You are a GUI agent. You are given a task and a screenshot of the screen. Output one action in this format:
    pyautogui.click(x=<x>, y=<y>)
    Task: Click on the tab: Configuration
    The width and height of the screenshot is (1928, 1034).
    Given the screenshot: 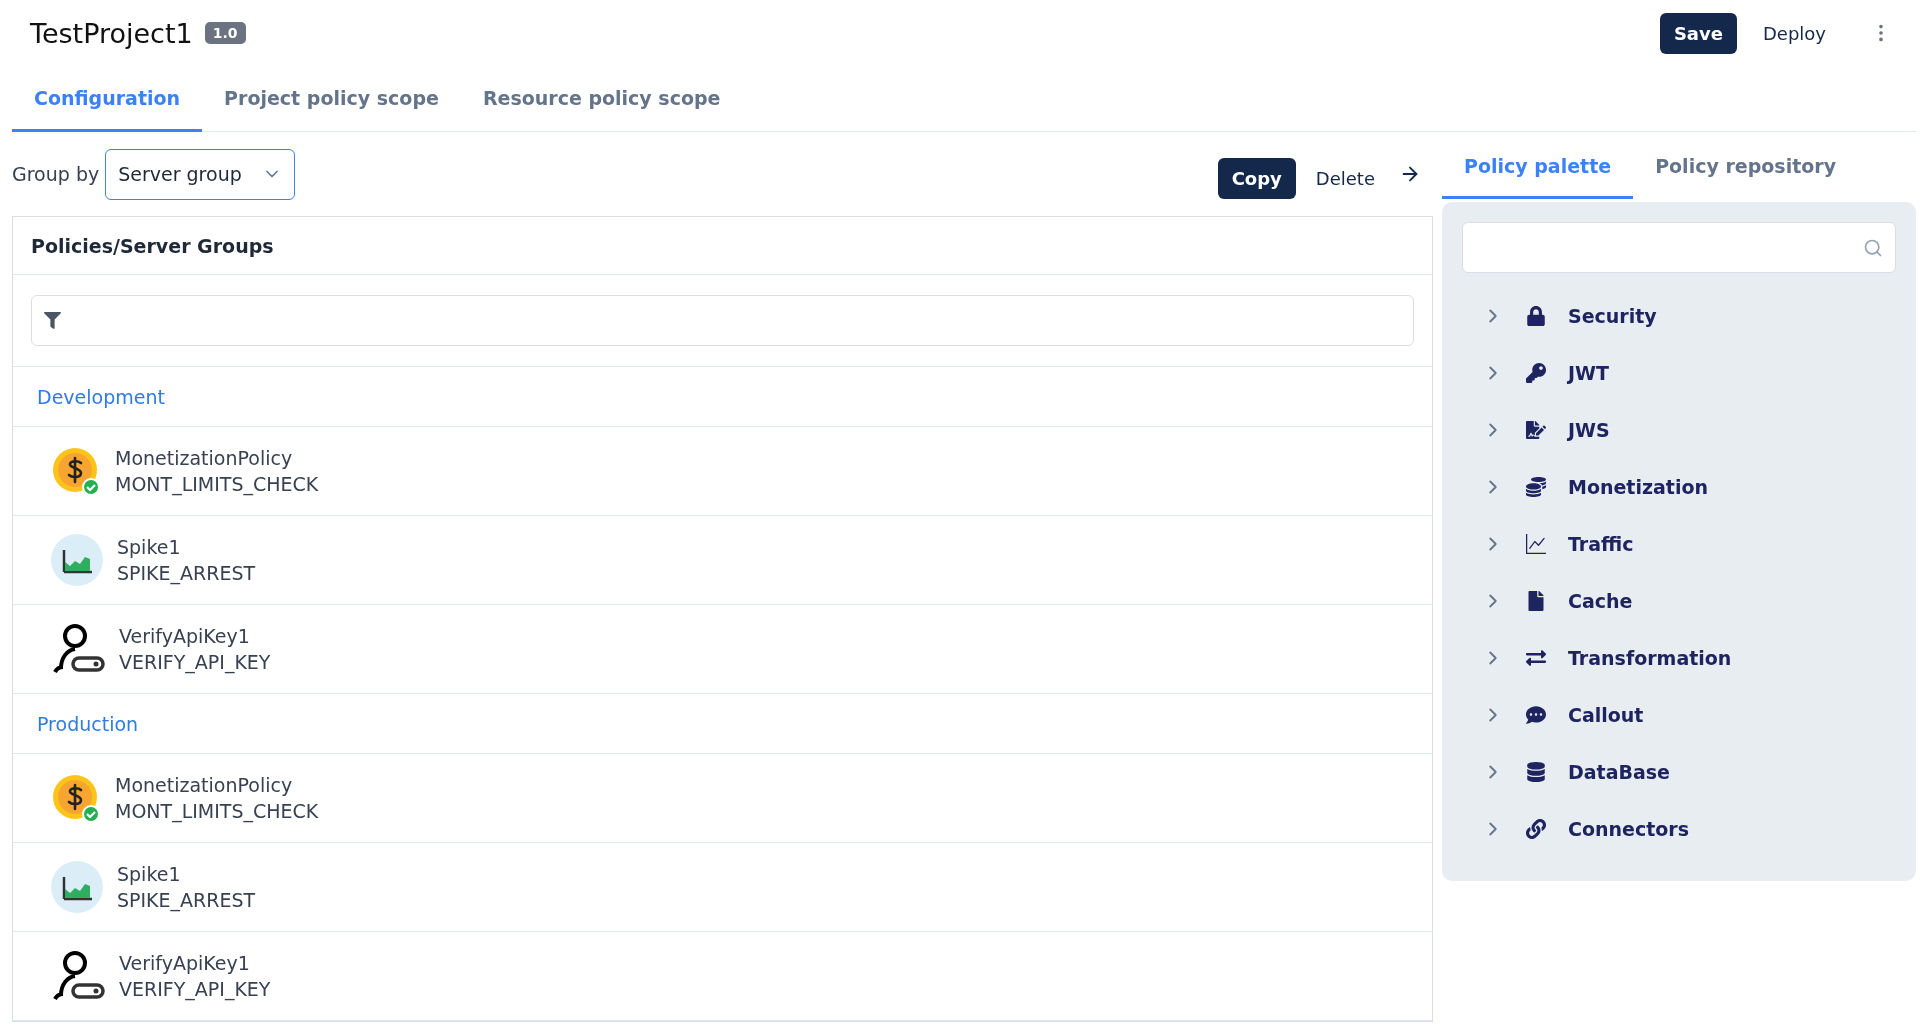 What is the action you would take?
    pyautogui.click(x=107, y=99)
    